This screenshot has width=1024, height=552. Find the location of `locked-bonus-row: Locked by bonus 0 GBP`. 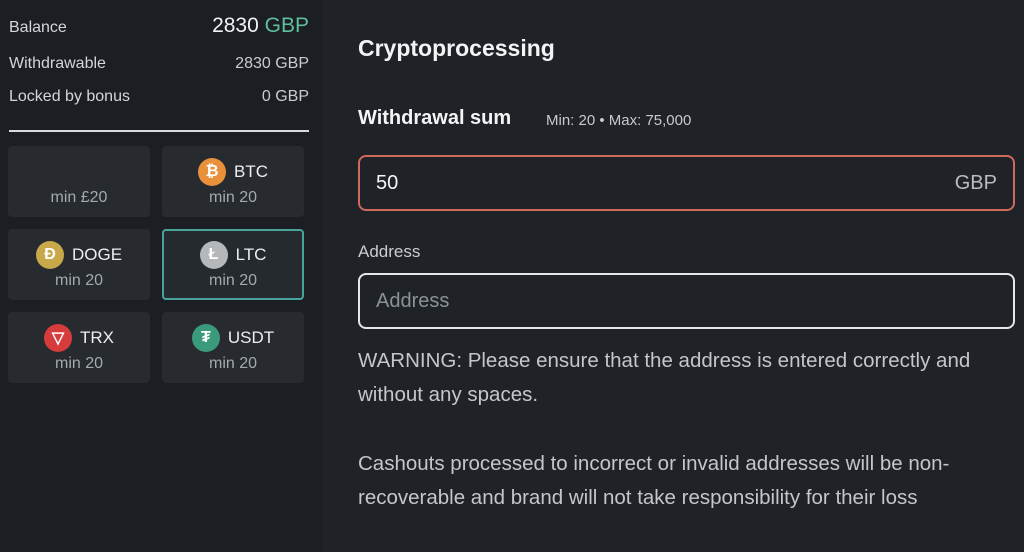

locked-bonus-row: Locked by bonus 0 GBP is located at coordinates (159, 97).